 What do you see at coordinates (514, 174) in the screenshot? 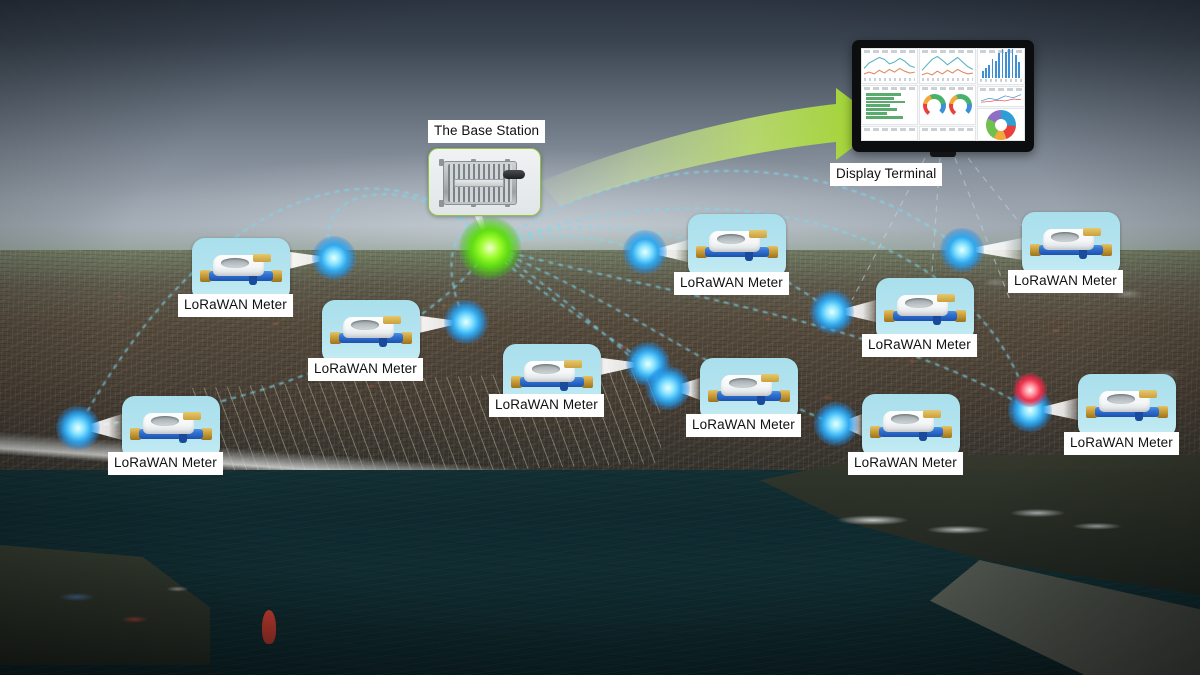
I see `antenna-icon` at bounding box center [514, 174].